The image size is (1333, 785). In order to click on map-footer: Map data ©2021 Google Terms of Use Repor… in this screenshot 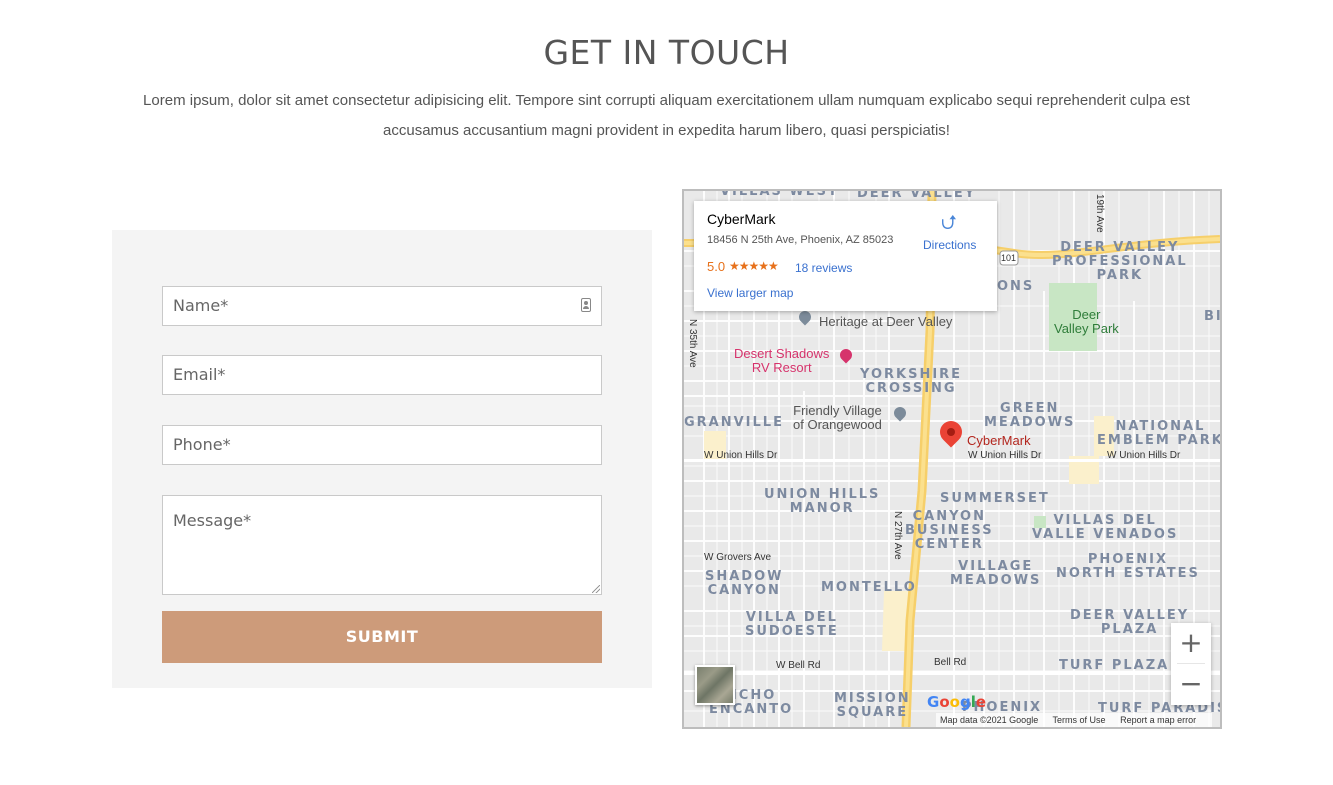, I will do `click(1074, 720)`.